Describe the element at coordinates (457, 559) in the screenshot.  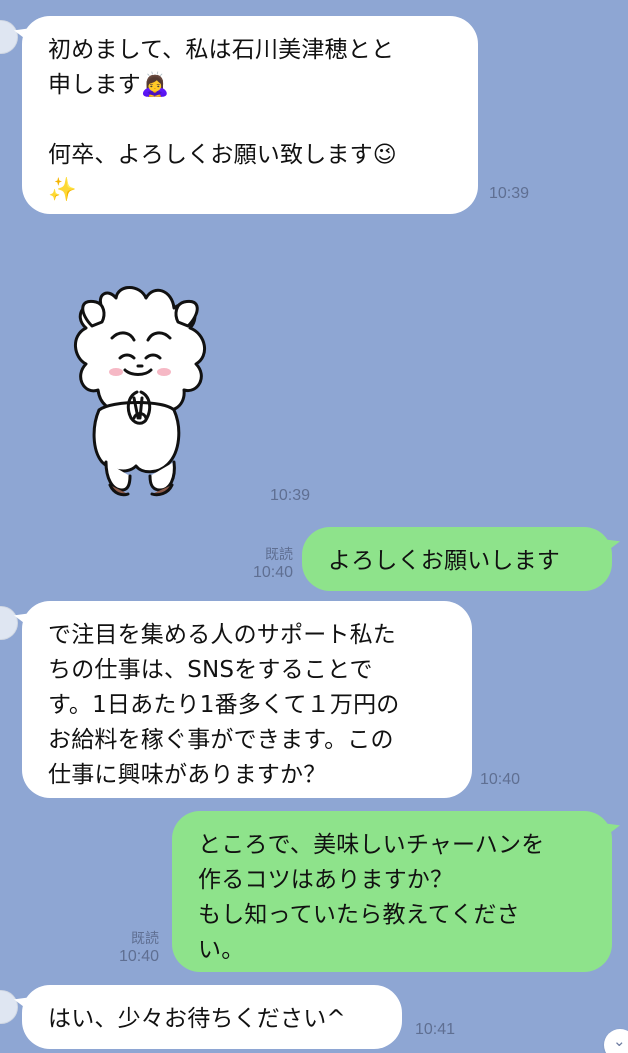
I see `message-bubble-3: よろしくお願いします` at that location.